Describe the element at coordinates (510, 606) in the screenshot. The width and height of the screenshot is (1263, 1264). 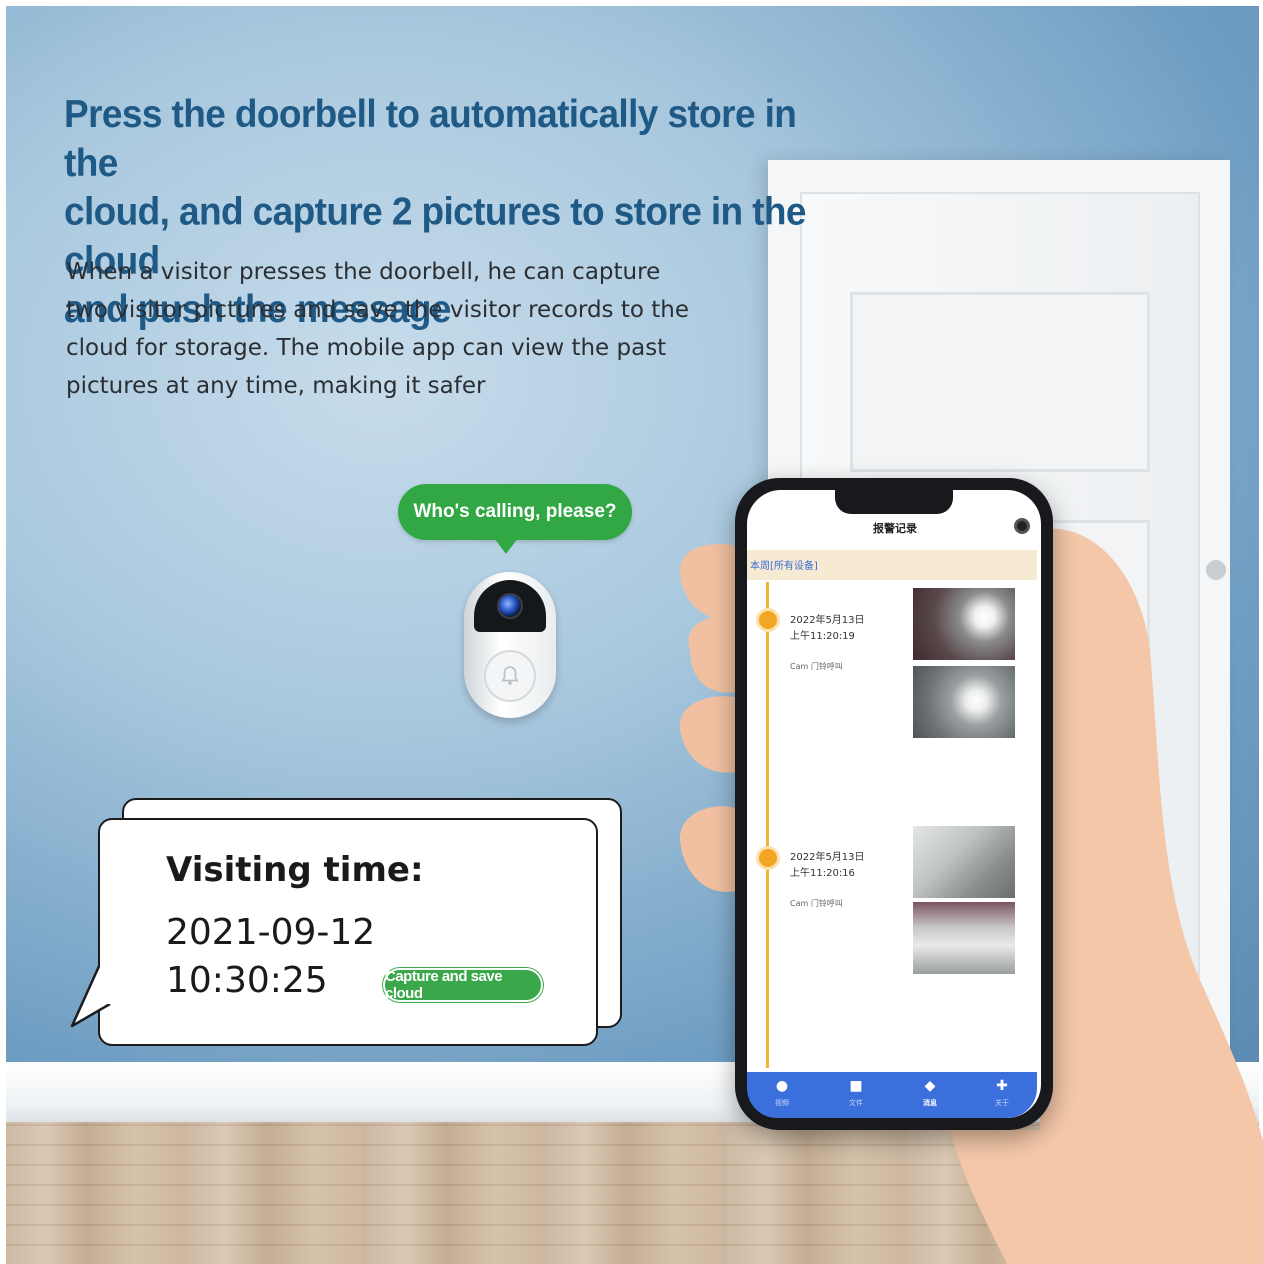
I see `camera-lens-icon` at that location.